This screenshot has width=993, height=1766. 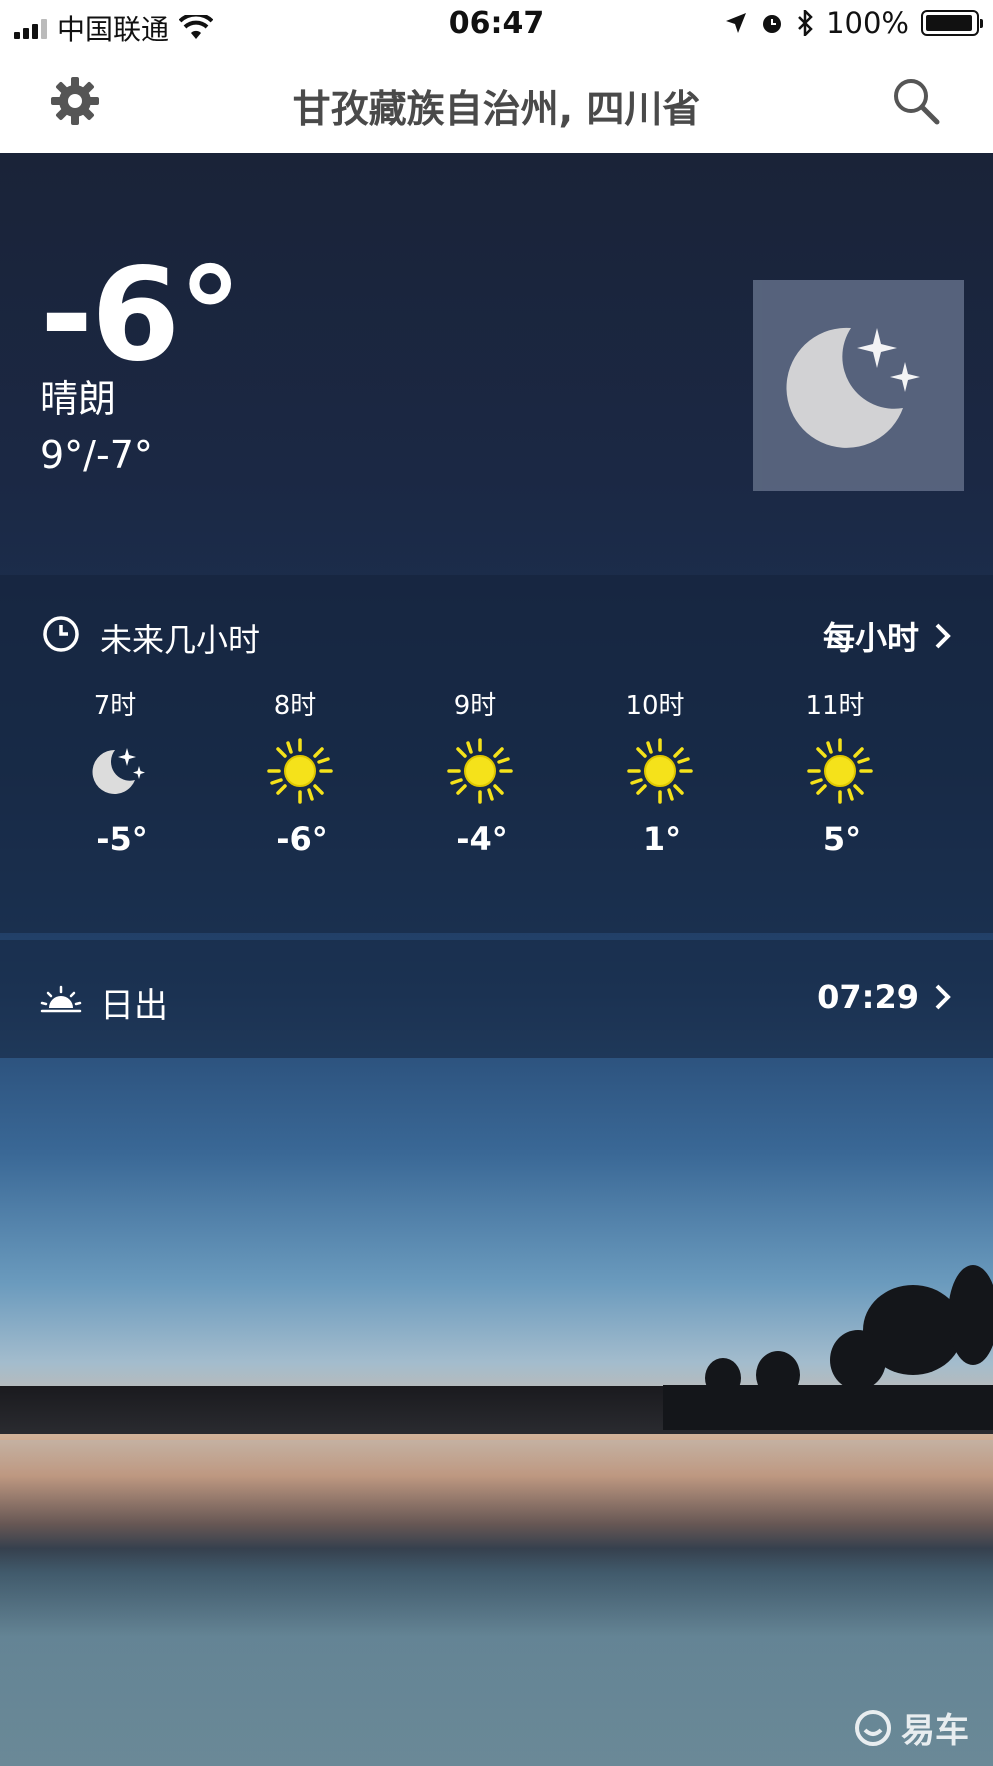 What do you see at coordinates (61, 634) in the screenshot?
I see `clock-icon` at bounding box center [61, 634].